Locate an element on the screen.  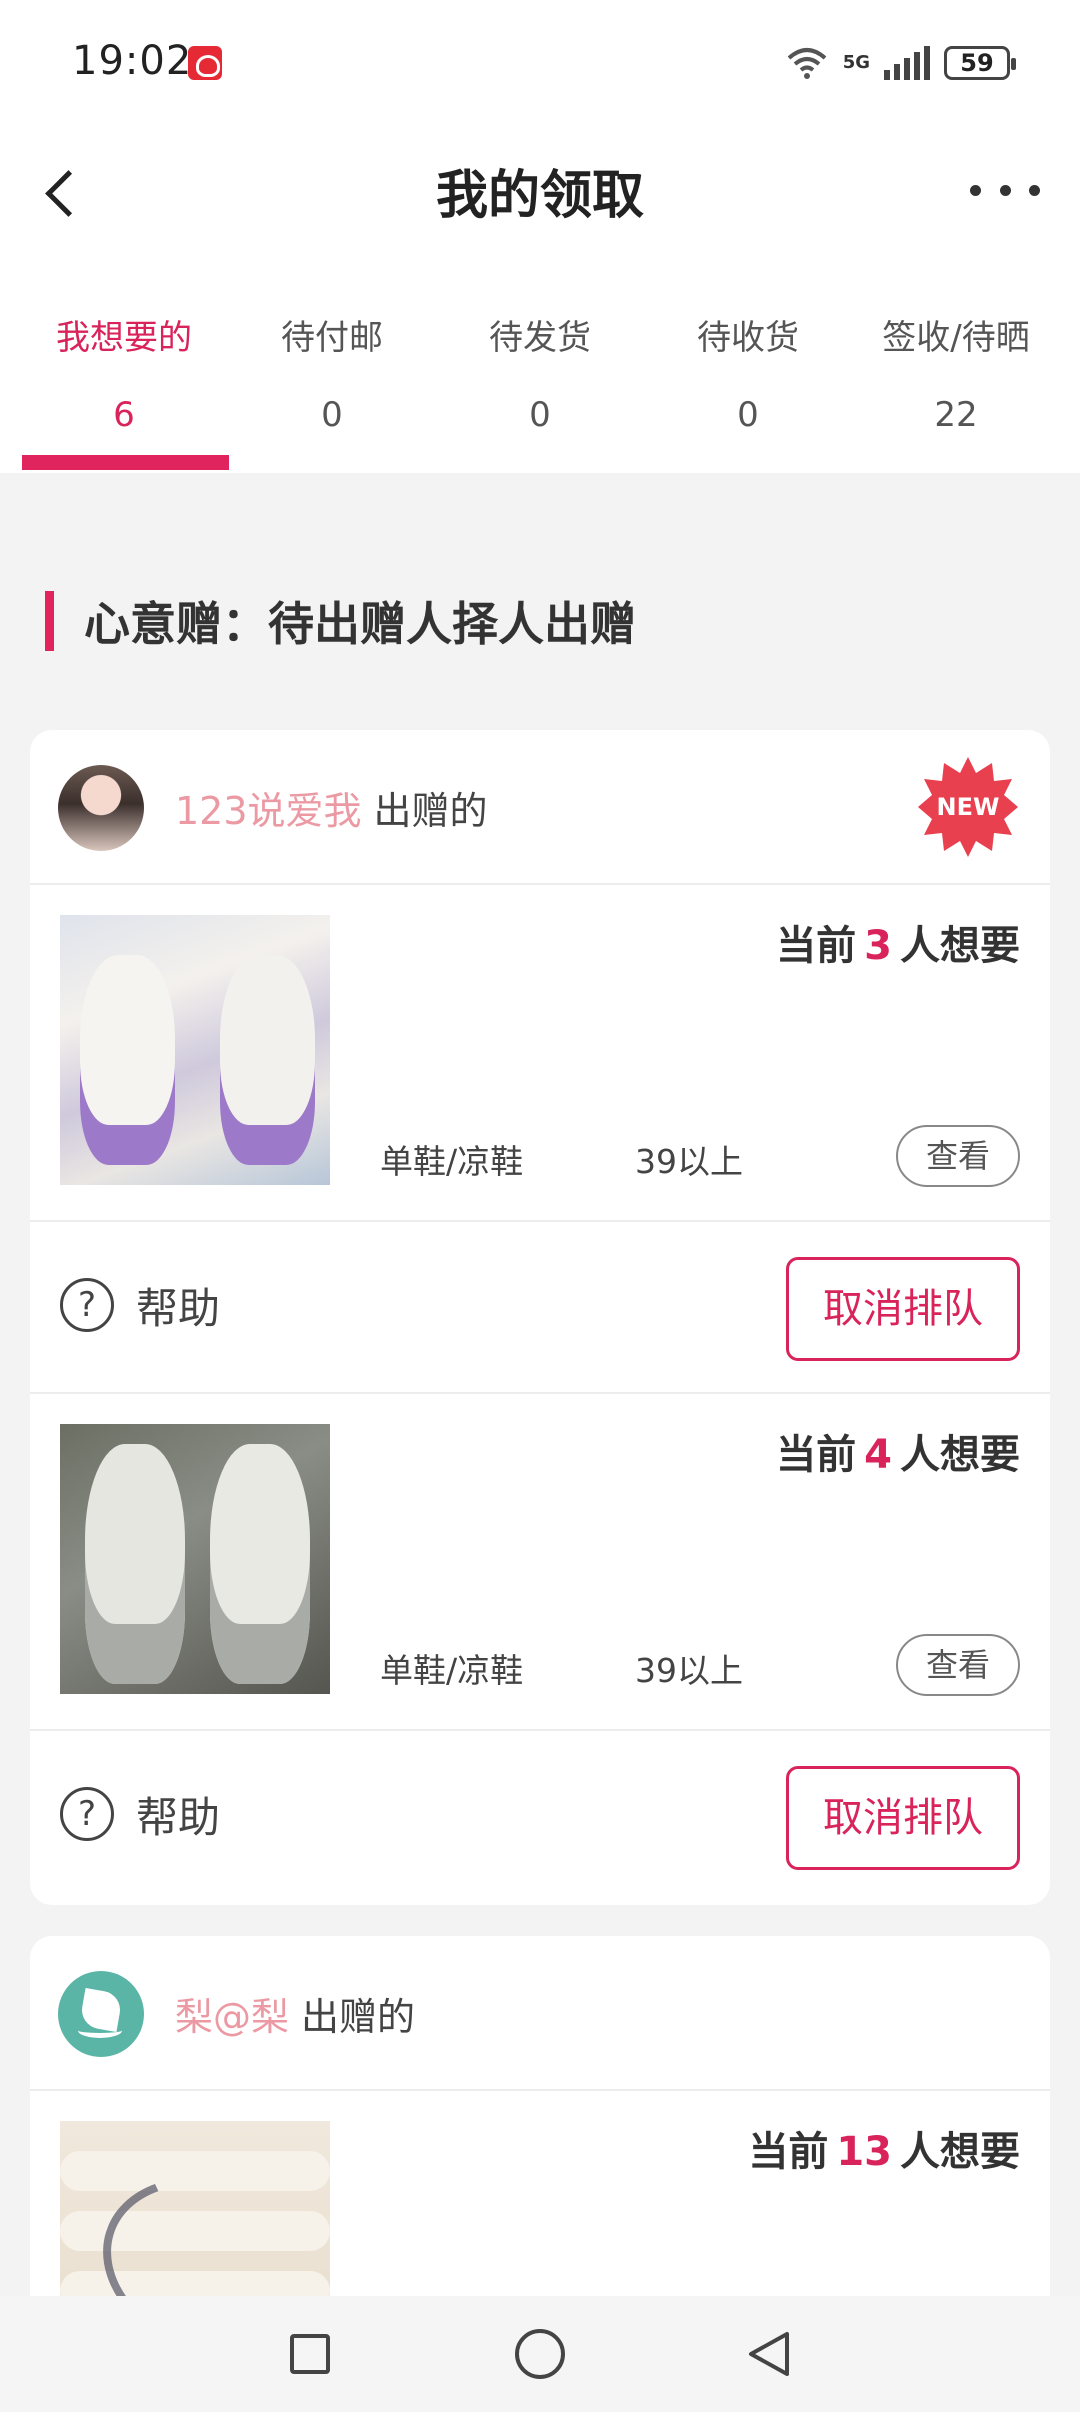
status-indicators: 5G 59 is located at coordinates (900, 63).